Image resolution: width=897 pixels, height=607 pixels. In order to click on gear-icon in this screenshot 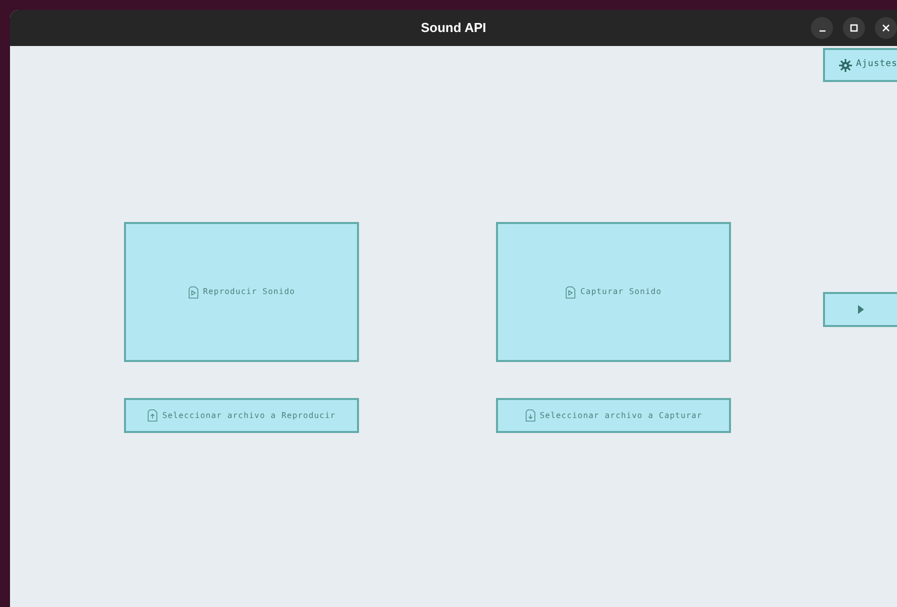, I will do `click(845, 65)`.